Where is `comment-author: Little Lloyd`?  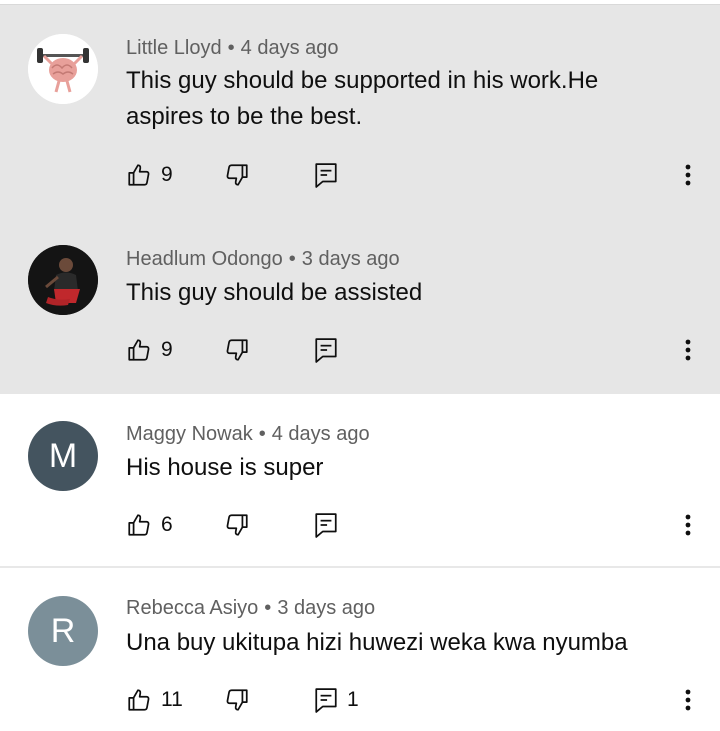
comment-author: Little Lloyd is located at coordinates (174, 48).